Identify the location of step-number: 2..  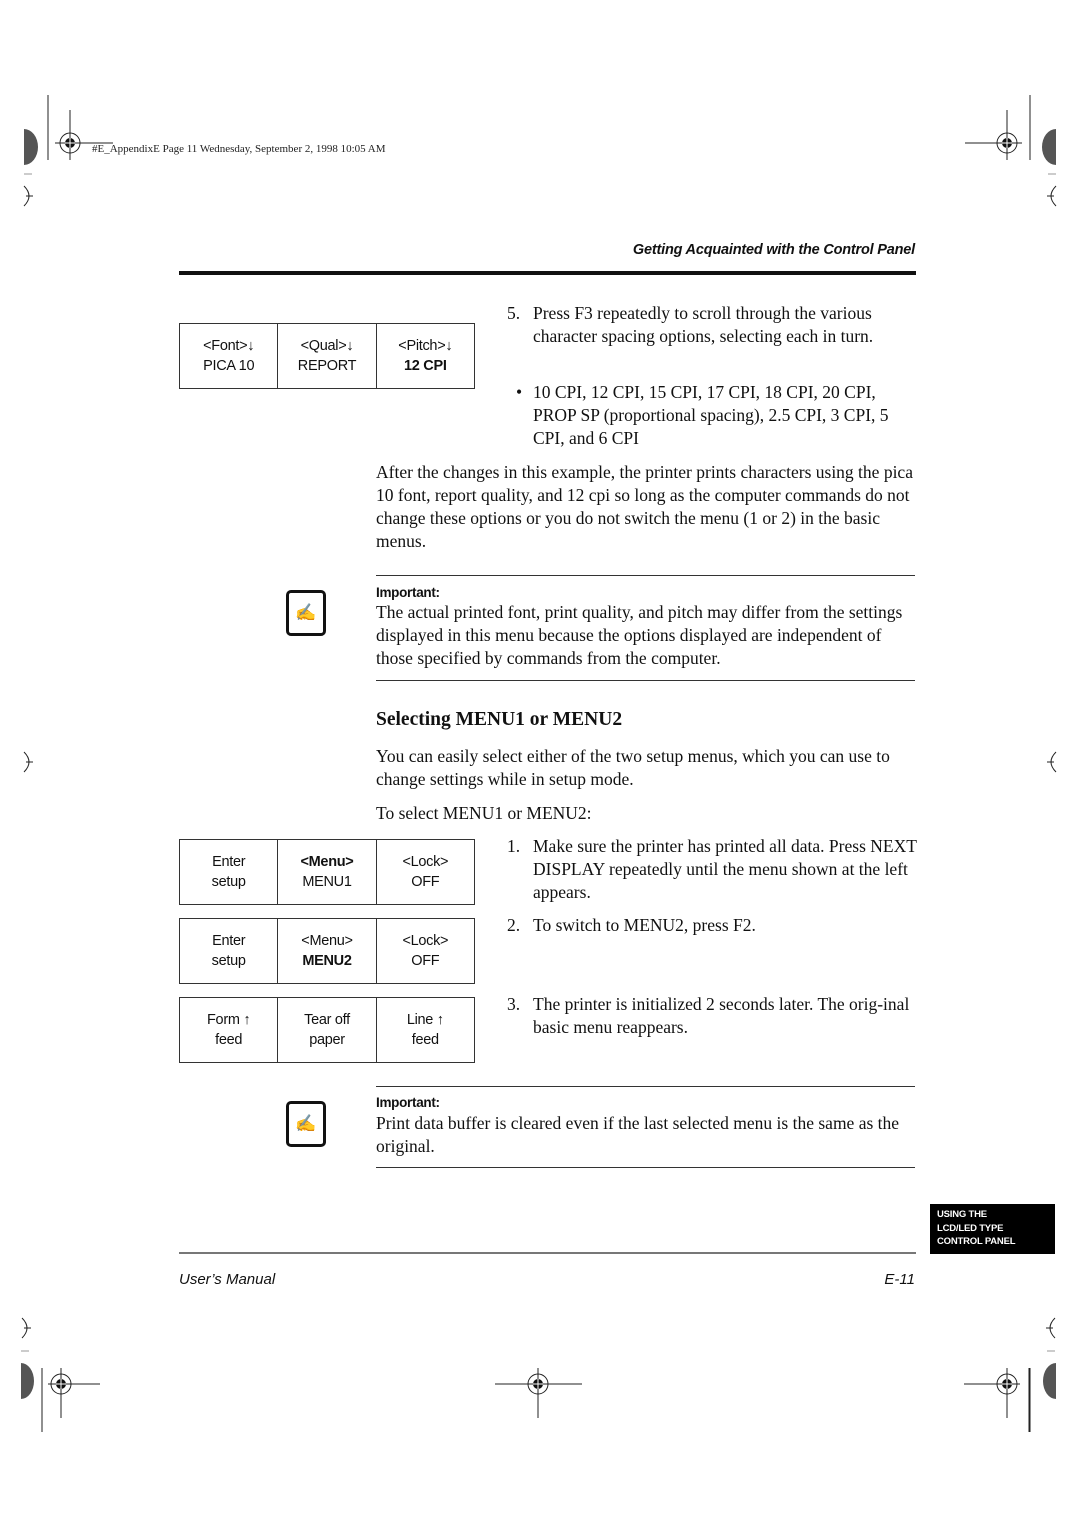
(514, 925).